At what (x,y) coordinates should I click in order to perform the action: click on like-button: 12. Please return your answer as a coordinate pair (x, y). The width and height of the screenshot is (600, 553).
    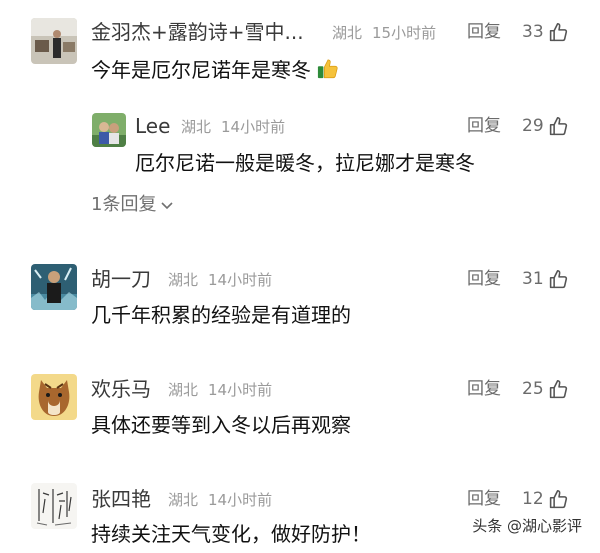
    Looking at the image, I should click on (545, 499).